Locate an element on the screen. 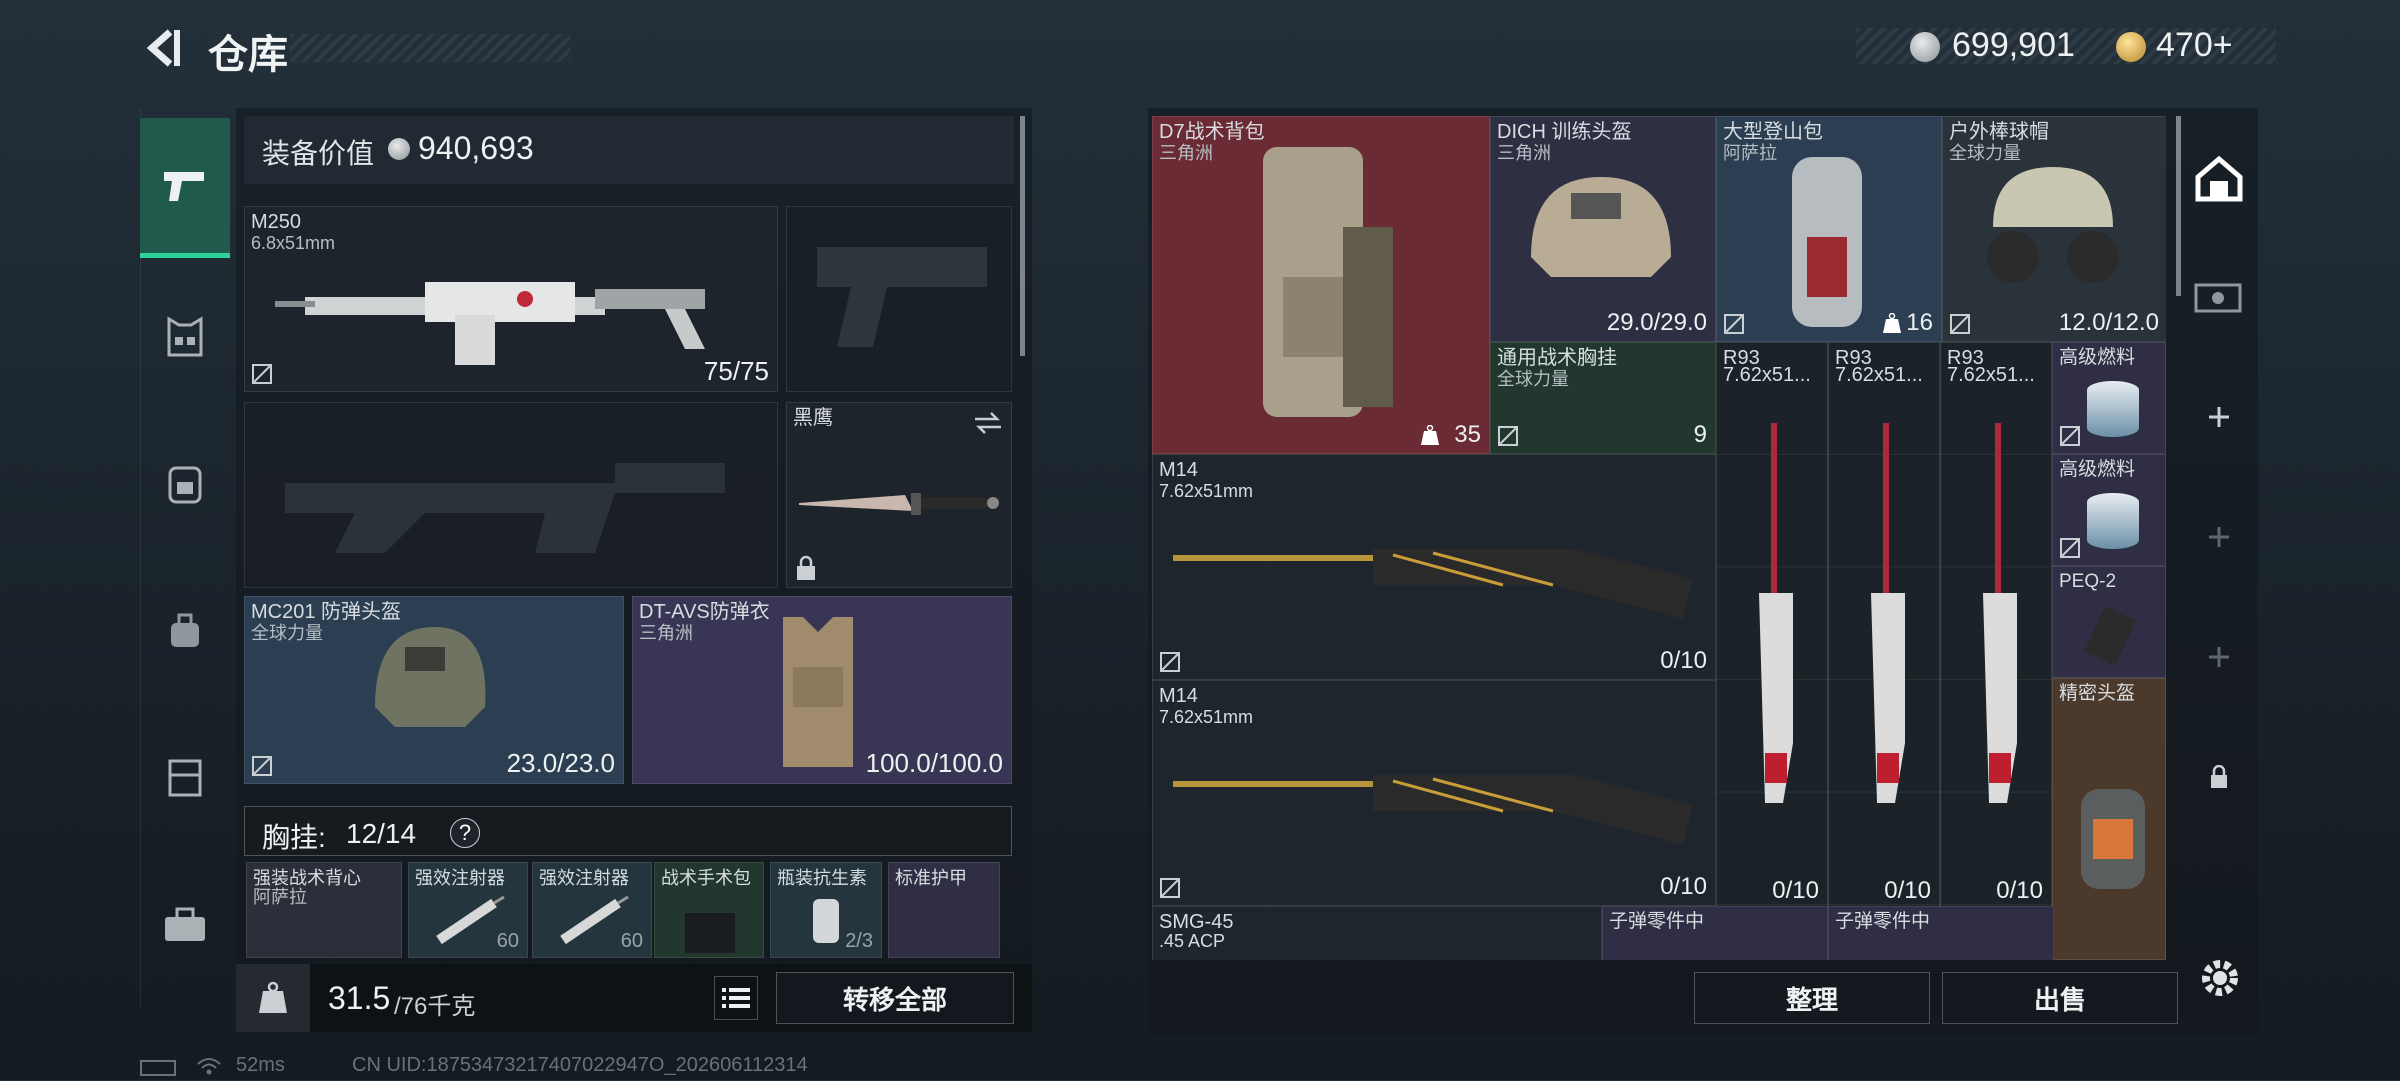 The image size is (2400, 1081). item-name: 户外棒球帽 is located at coordinates (1999, 132).